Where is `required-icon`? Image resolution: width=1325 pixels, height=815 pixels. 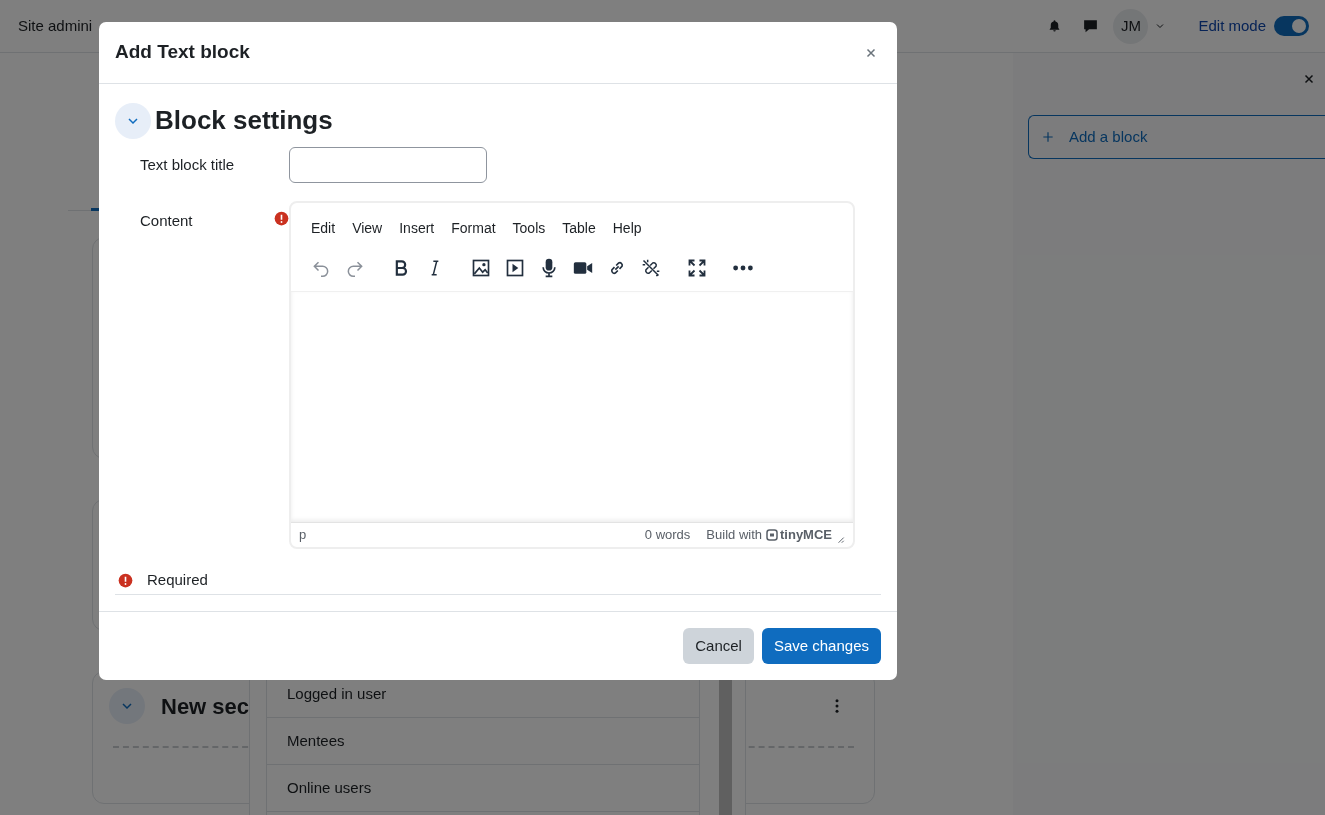
required-icon is located at coordinates (125, 580).